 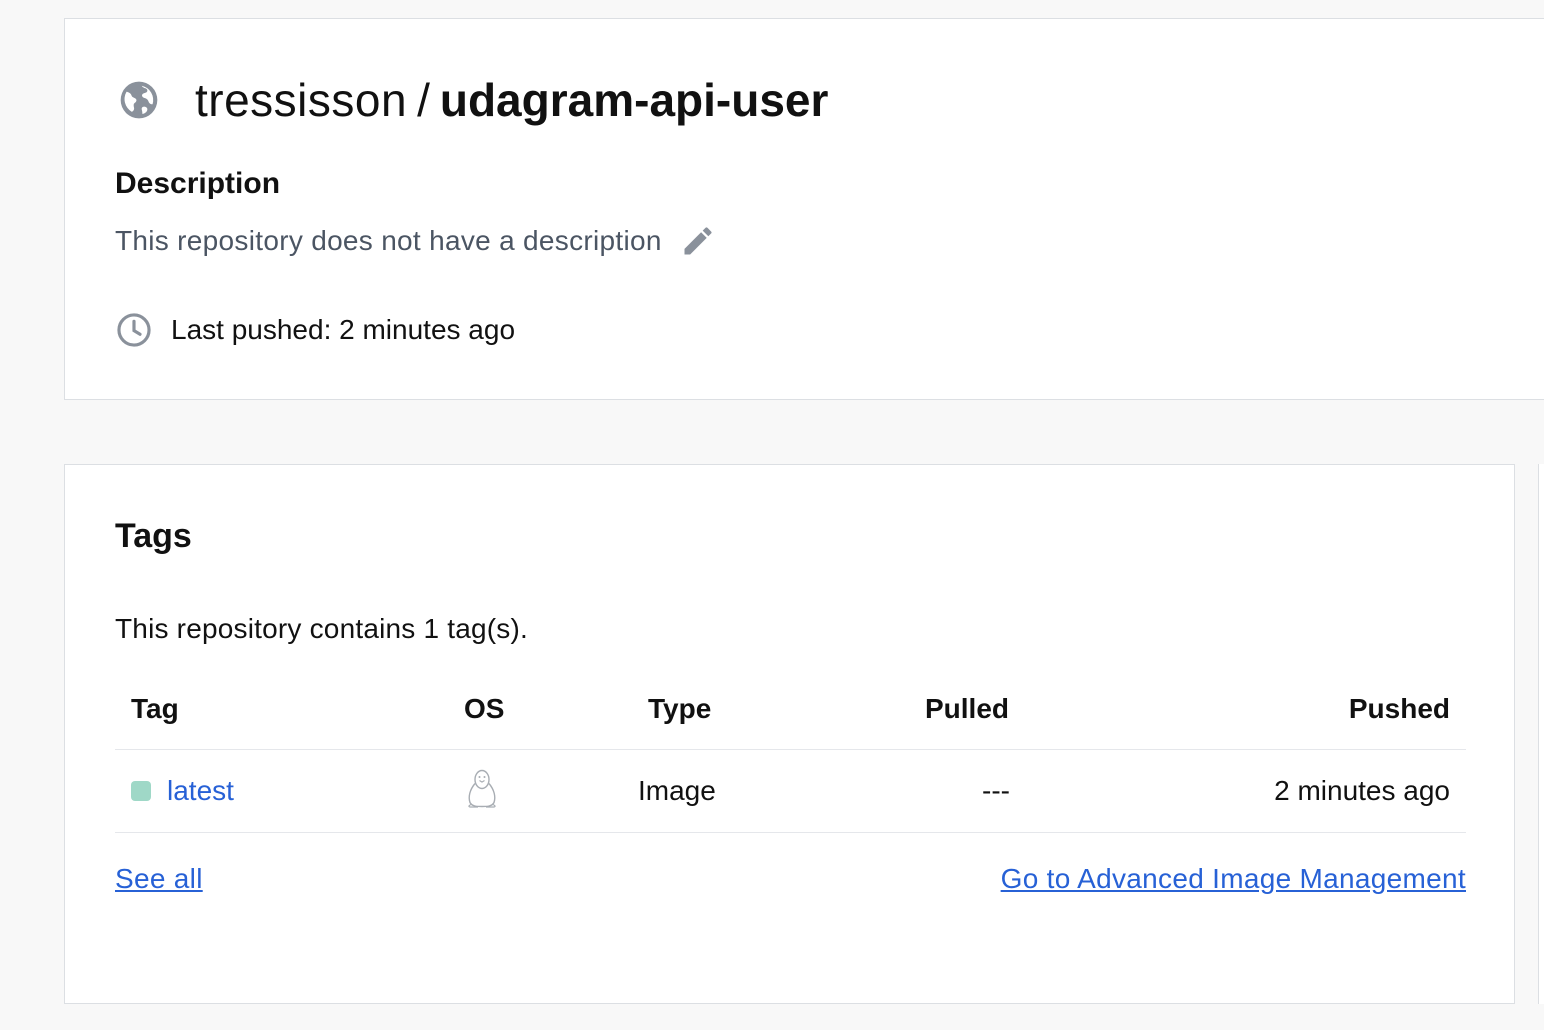 I want to click on side-panel-edge, so click(x=1541, y=734).